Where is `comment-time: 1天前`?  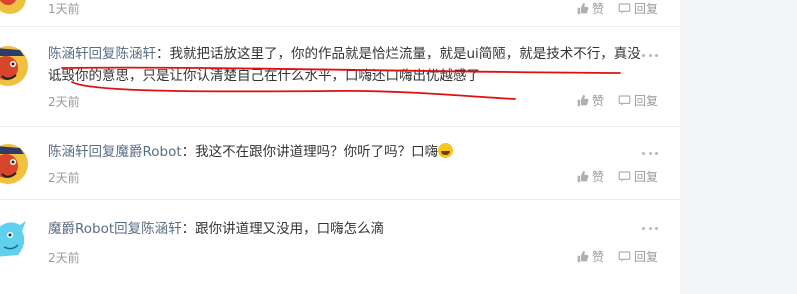
comment-time: 1天前 is located at coordinates (64, 9).